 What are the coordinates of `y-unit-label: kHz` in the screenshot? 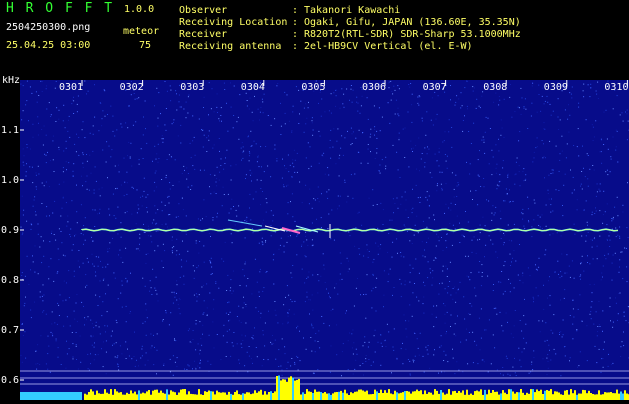 It's located at (11, 81).